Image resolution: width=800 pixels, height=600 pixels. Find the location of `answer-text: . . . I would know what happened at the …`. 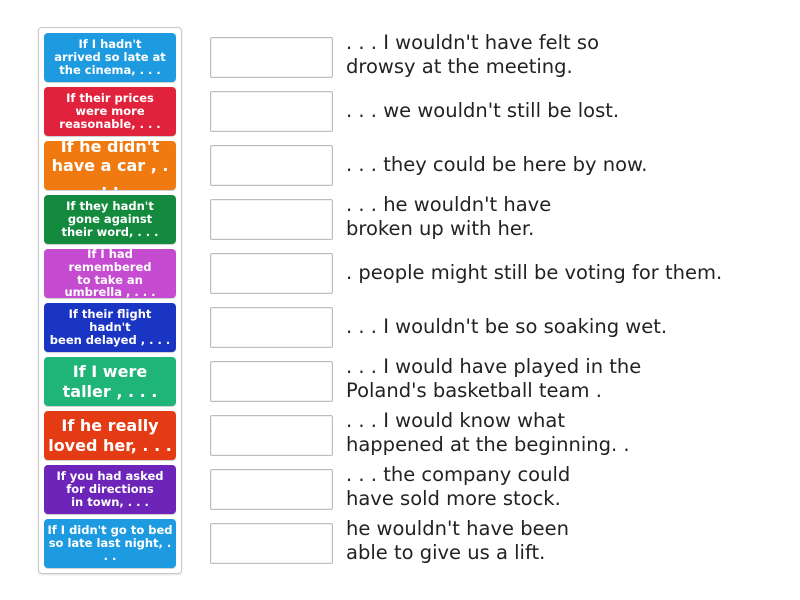

answer-text: . . . I would know what happened at the … is located at coordinates (488, 432).